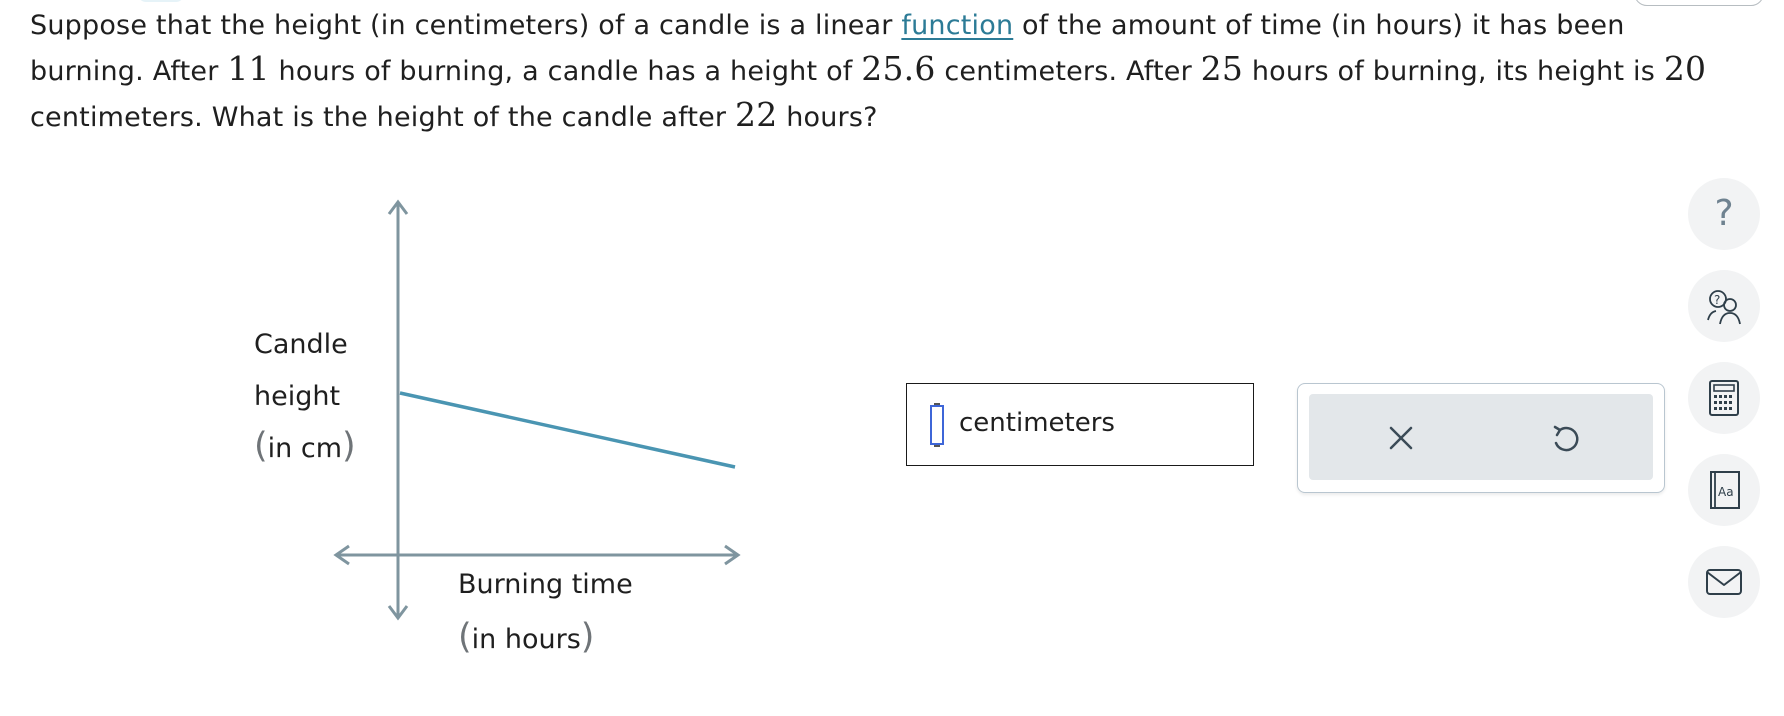  I want to click on calculator-icon, so click(1724, 398).